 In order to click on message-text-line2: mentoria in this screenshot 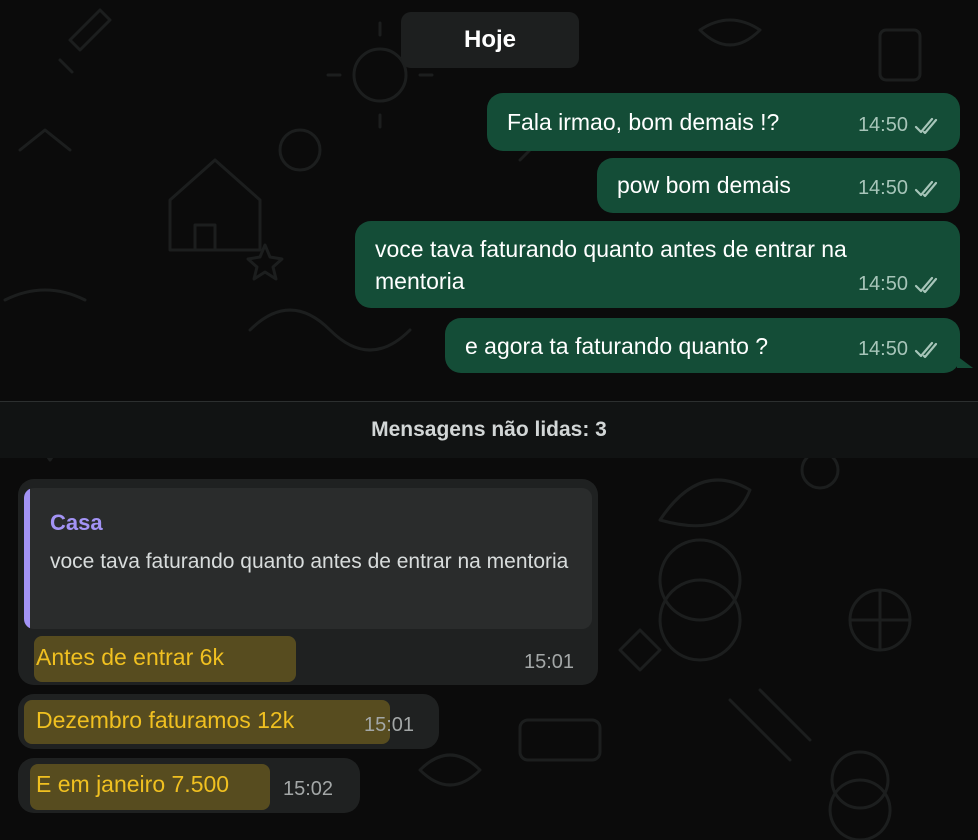, I will do `click(420, 281)`.